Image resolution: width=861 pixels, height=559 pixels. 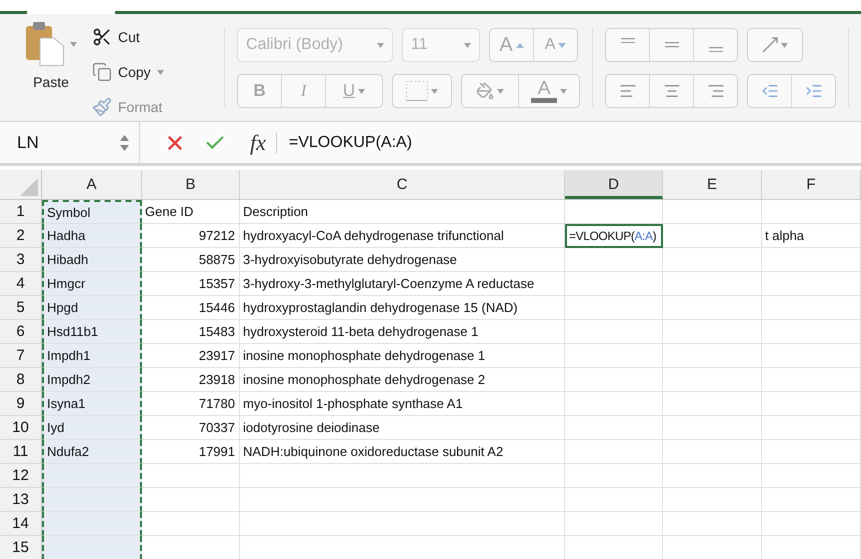 I want to click on row-header: 8, so click(x=21, y=380).